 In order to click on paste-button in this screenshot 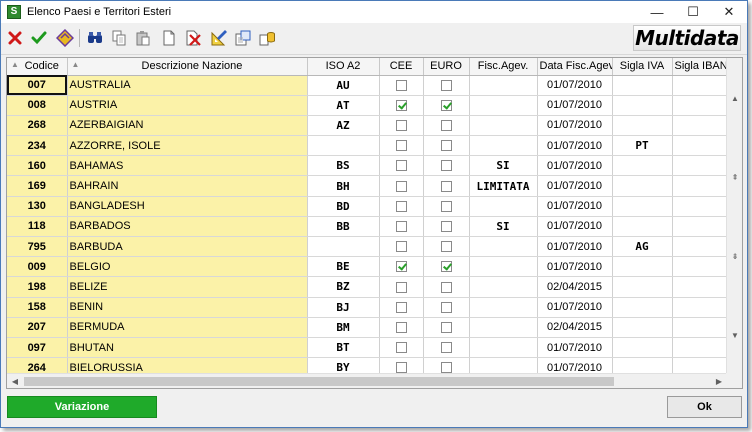, I will do `click(143, 38)`.